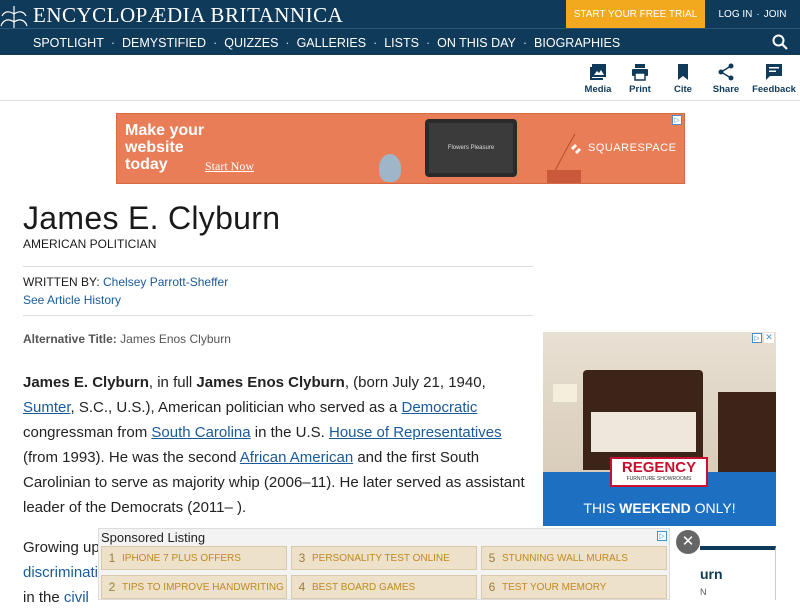 Image resolution: width=800 pixels, height=610 pixels. Describe the element at coordinates (635, 14) in the screenshot. I see `free-trial-button: START YOUR FREE TRIAL` at that location.